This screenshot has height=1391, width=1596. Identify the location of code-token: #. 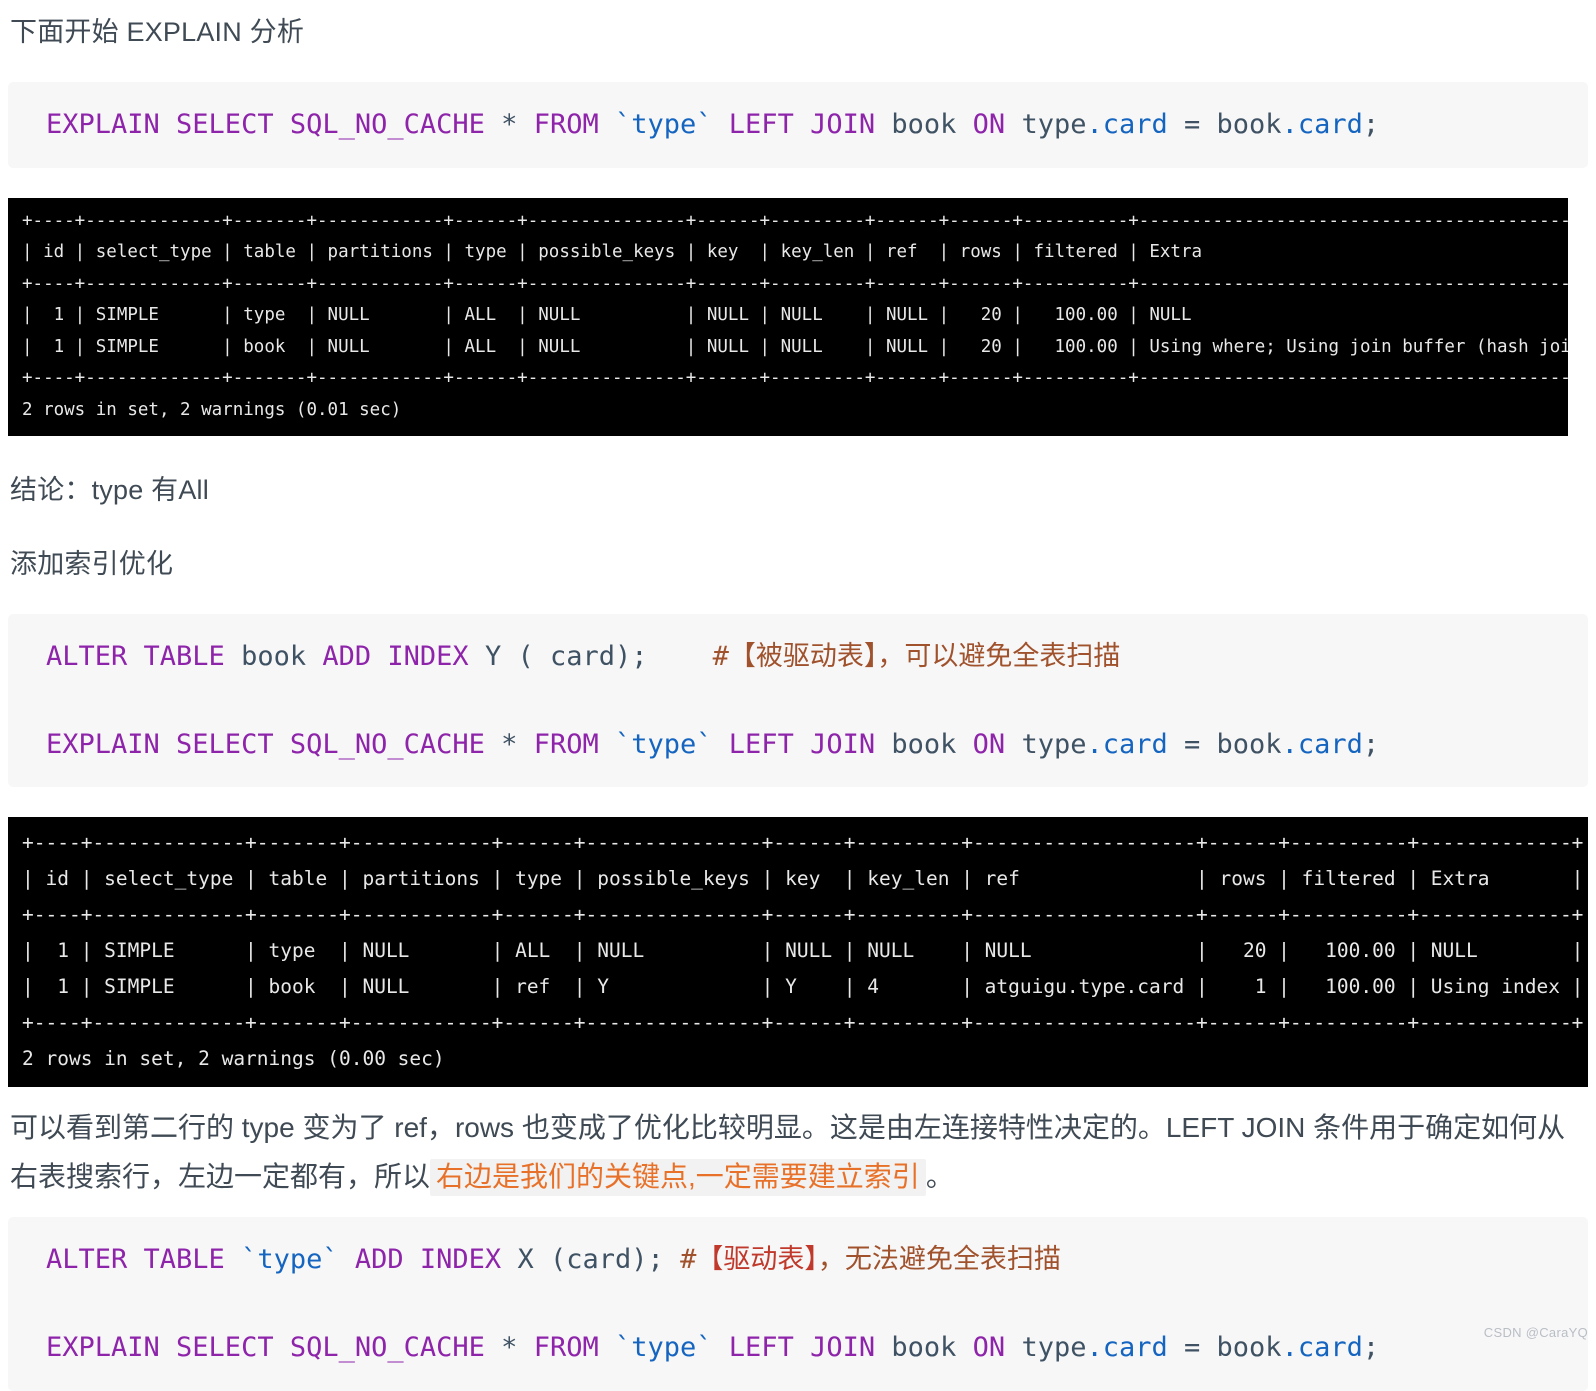
(688, 1260).